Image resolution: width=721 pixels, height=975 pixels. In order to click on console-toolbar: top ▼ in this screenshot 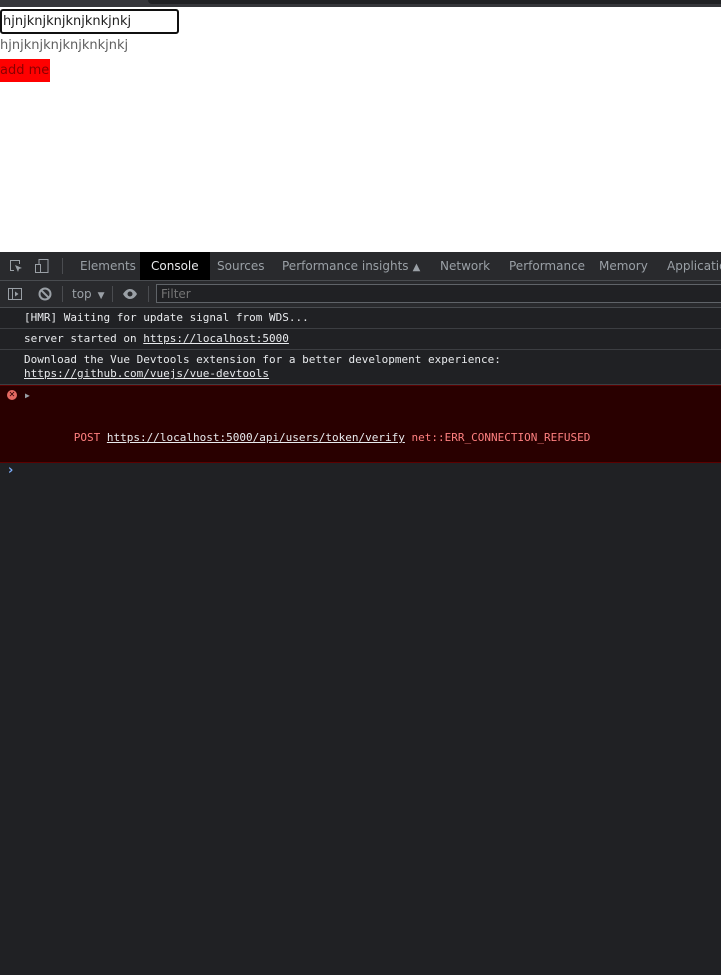, I will do `click(360, 294)`.